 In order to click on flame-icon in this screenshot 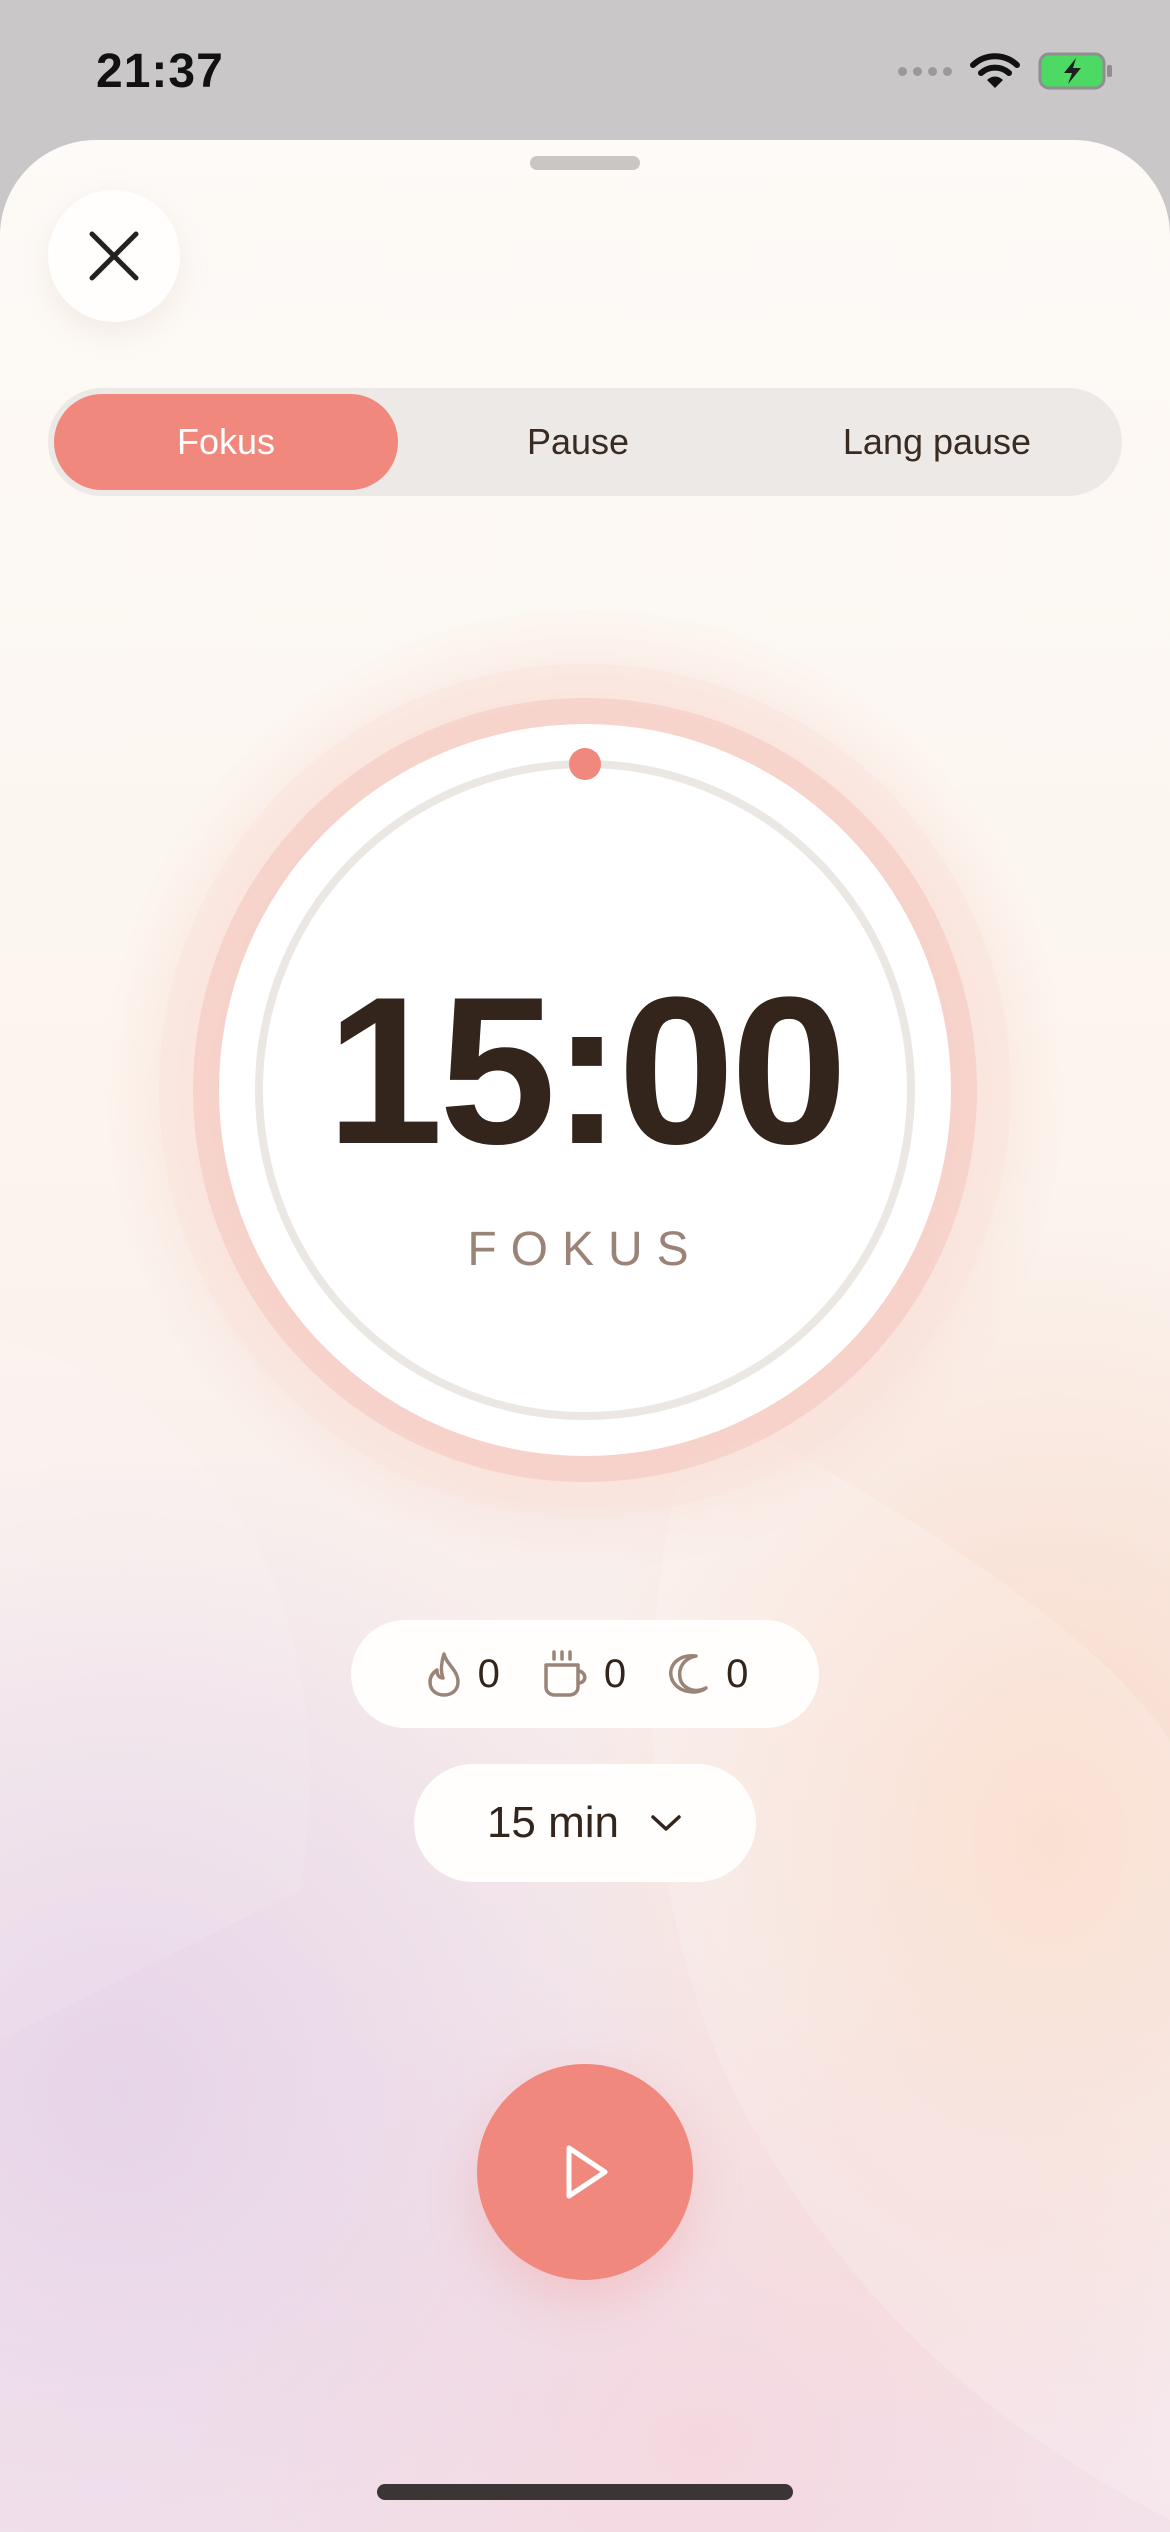, I will do `click(443, 1674)`.